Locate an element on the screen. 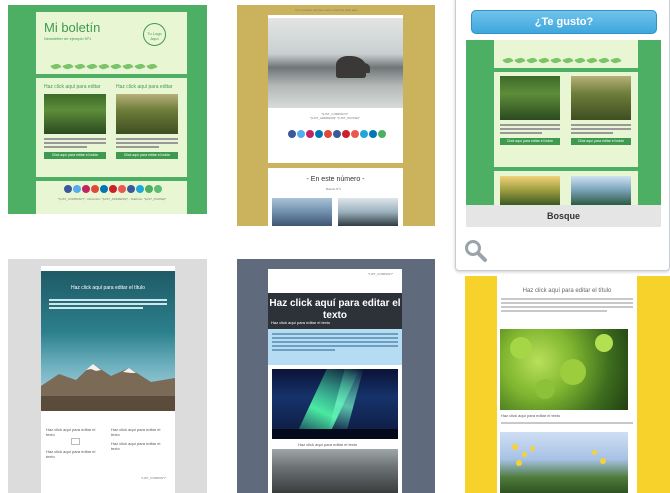 The image size is (670, 493). yellow-flowers-image is located at coordinates (564, 462).